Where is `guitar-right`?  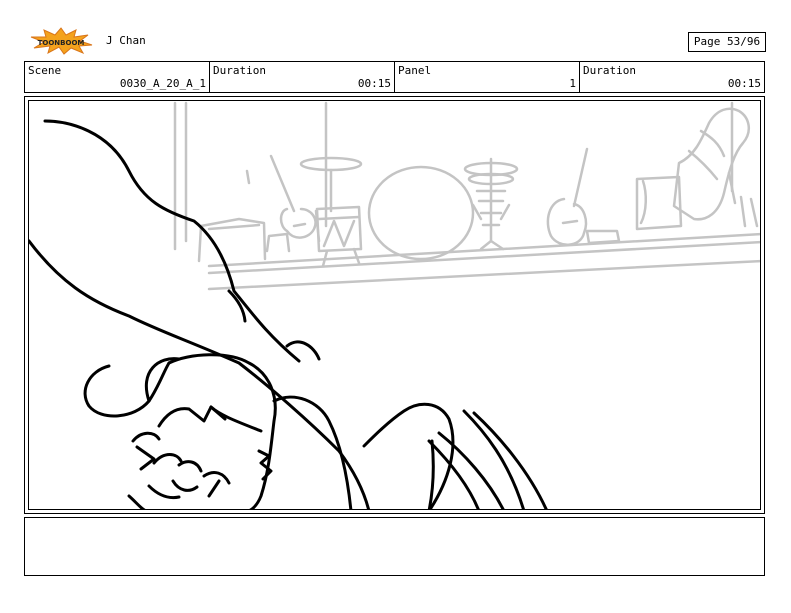
guitar-right is located at coordinates (567, 196).